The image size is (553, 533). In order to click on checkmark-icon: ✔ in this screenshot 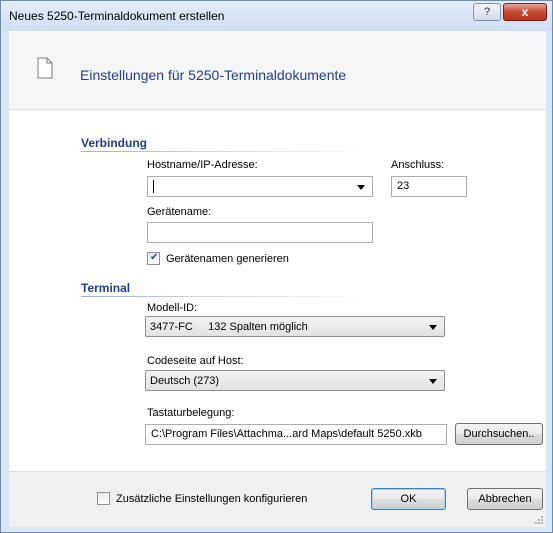, I will do `click(154, 257)`.